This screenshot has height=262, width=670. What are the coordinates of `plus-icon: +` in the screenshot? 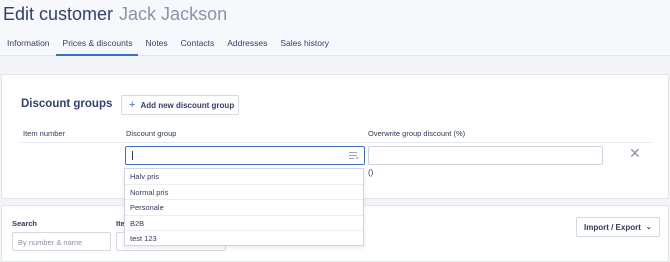 It's located at (132, 104).